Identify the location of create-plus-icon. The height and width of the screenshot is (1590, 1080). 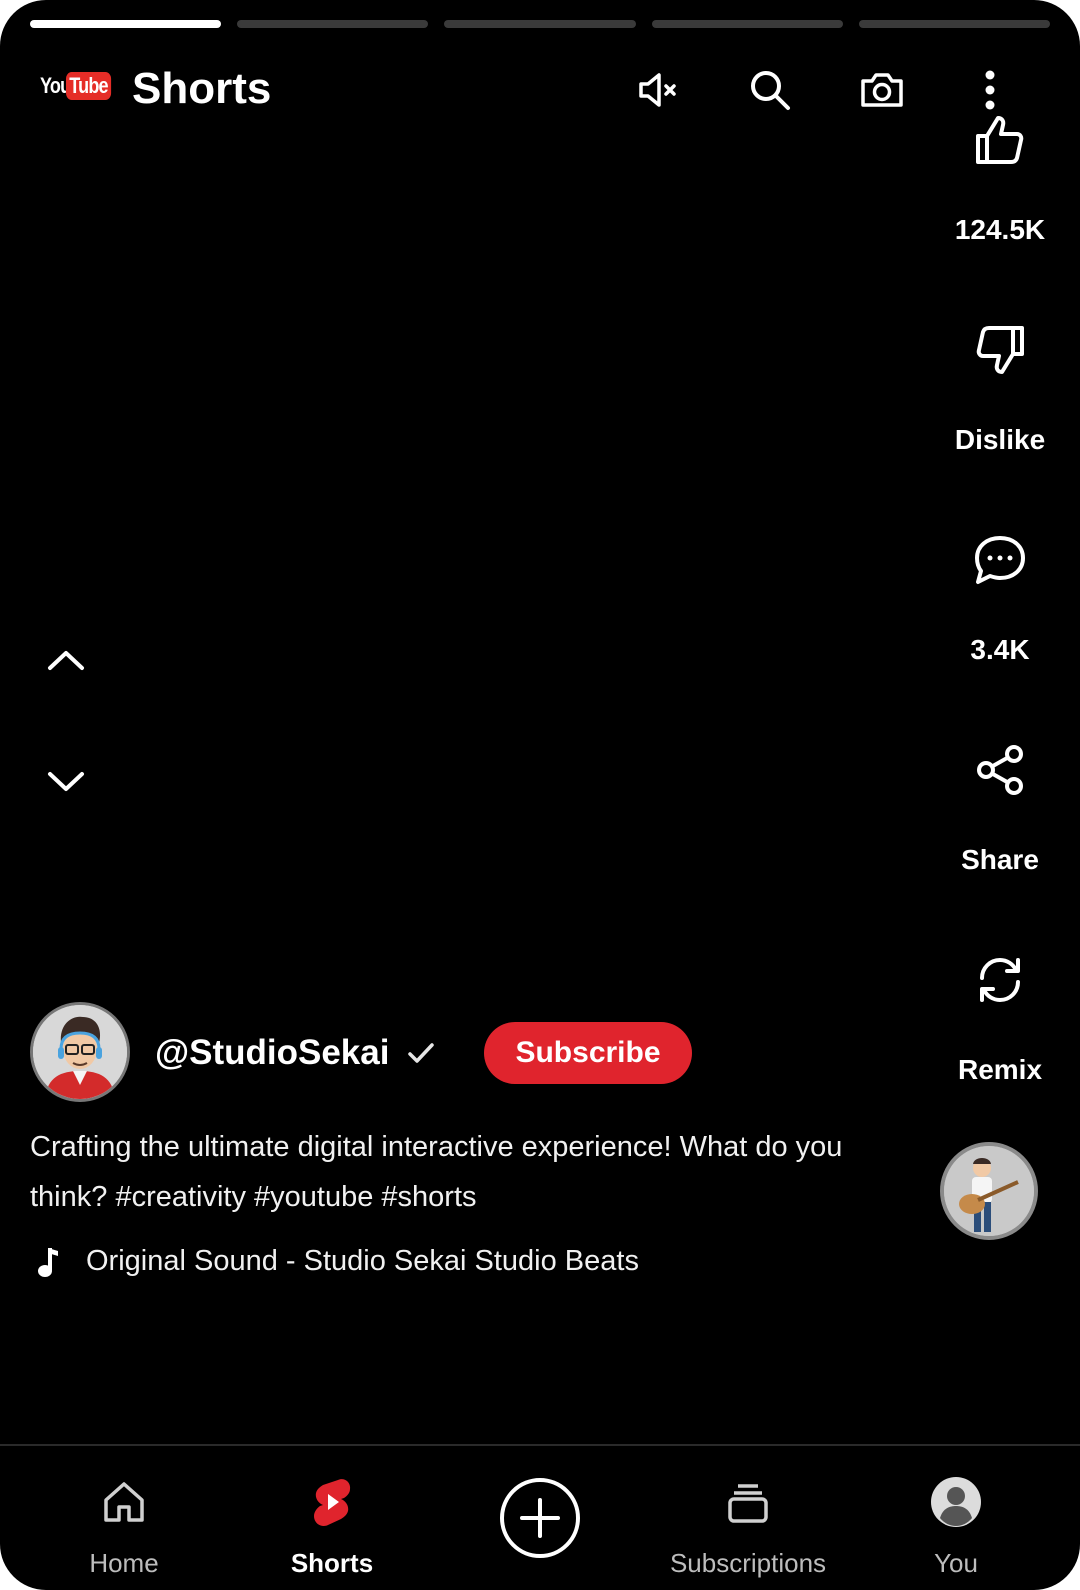
(540, 1518).